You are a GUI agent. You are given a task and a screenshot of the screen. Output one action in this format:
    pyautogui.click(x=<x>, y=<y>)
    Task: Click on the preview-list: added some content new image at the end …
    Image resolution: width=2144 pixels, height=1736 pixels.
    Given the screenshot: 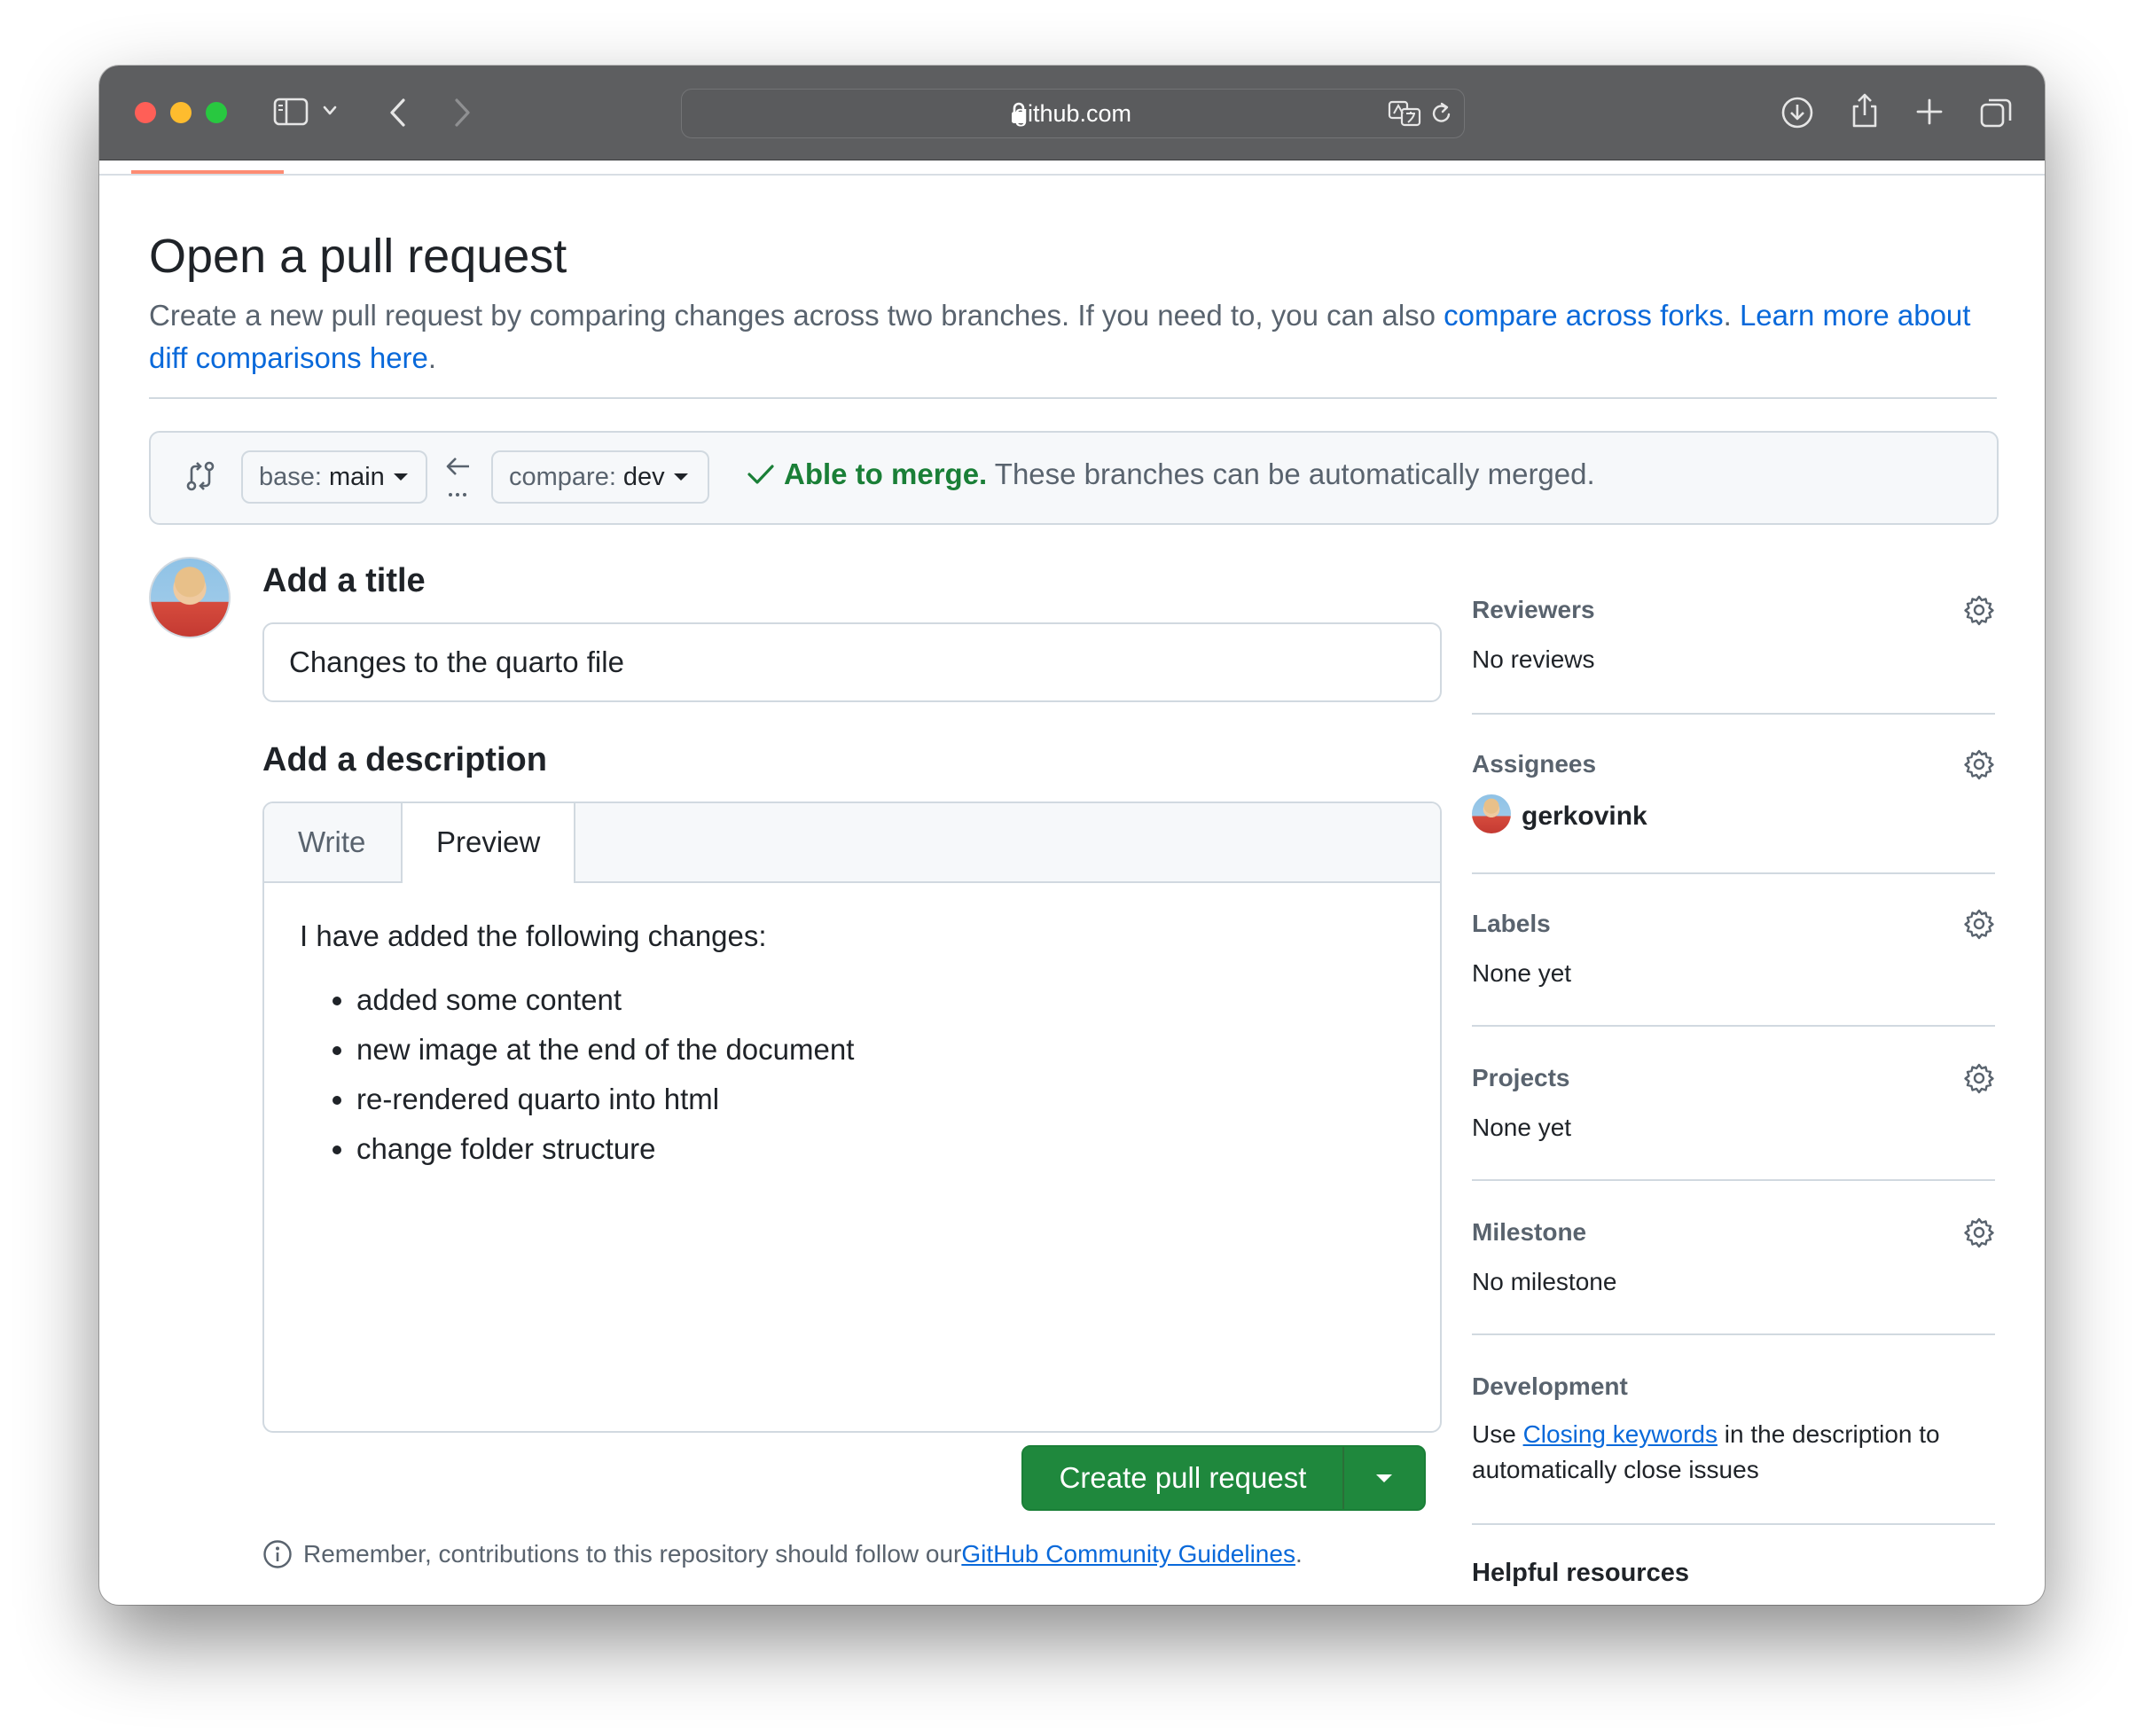 What is the action you would take?
    pyautogui.click(x=577, y=1075)
    